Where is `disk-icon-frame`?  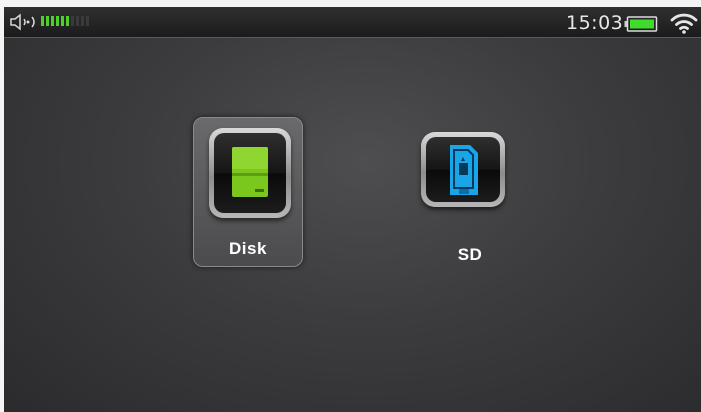 disk-icon-frame is located at coordinates (250, 173).